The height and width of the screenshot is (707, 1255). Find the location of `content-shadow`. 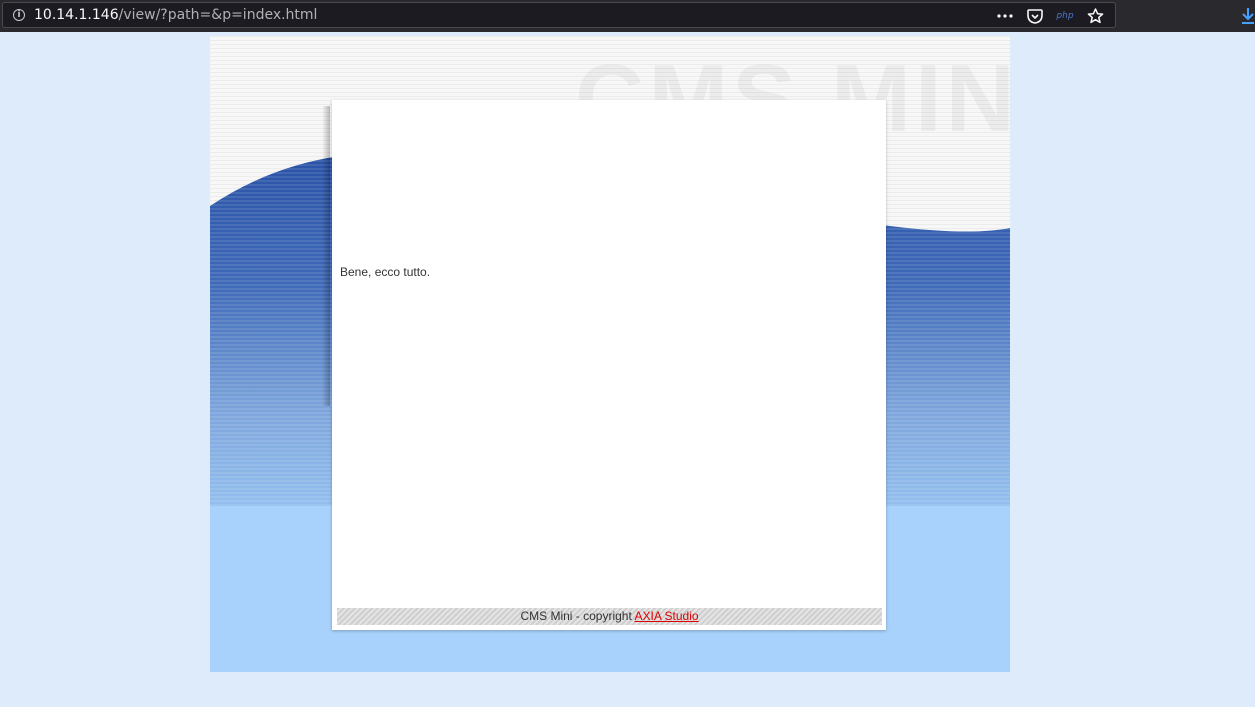

content-shadow is located at coordinates (326, 256).